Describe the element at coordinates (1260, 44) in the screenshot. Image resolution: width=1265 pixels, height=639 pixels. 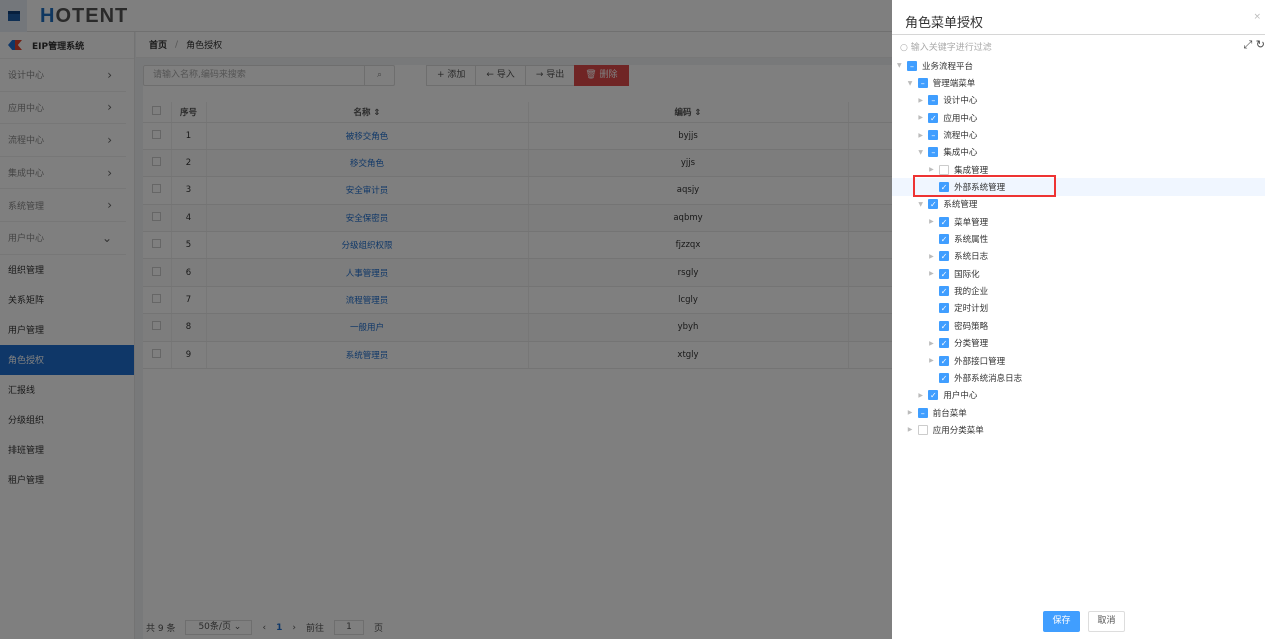
I see `refresh-icon: ↻` at that location.